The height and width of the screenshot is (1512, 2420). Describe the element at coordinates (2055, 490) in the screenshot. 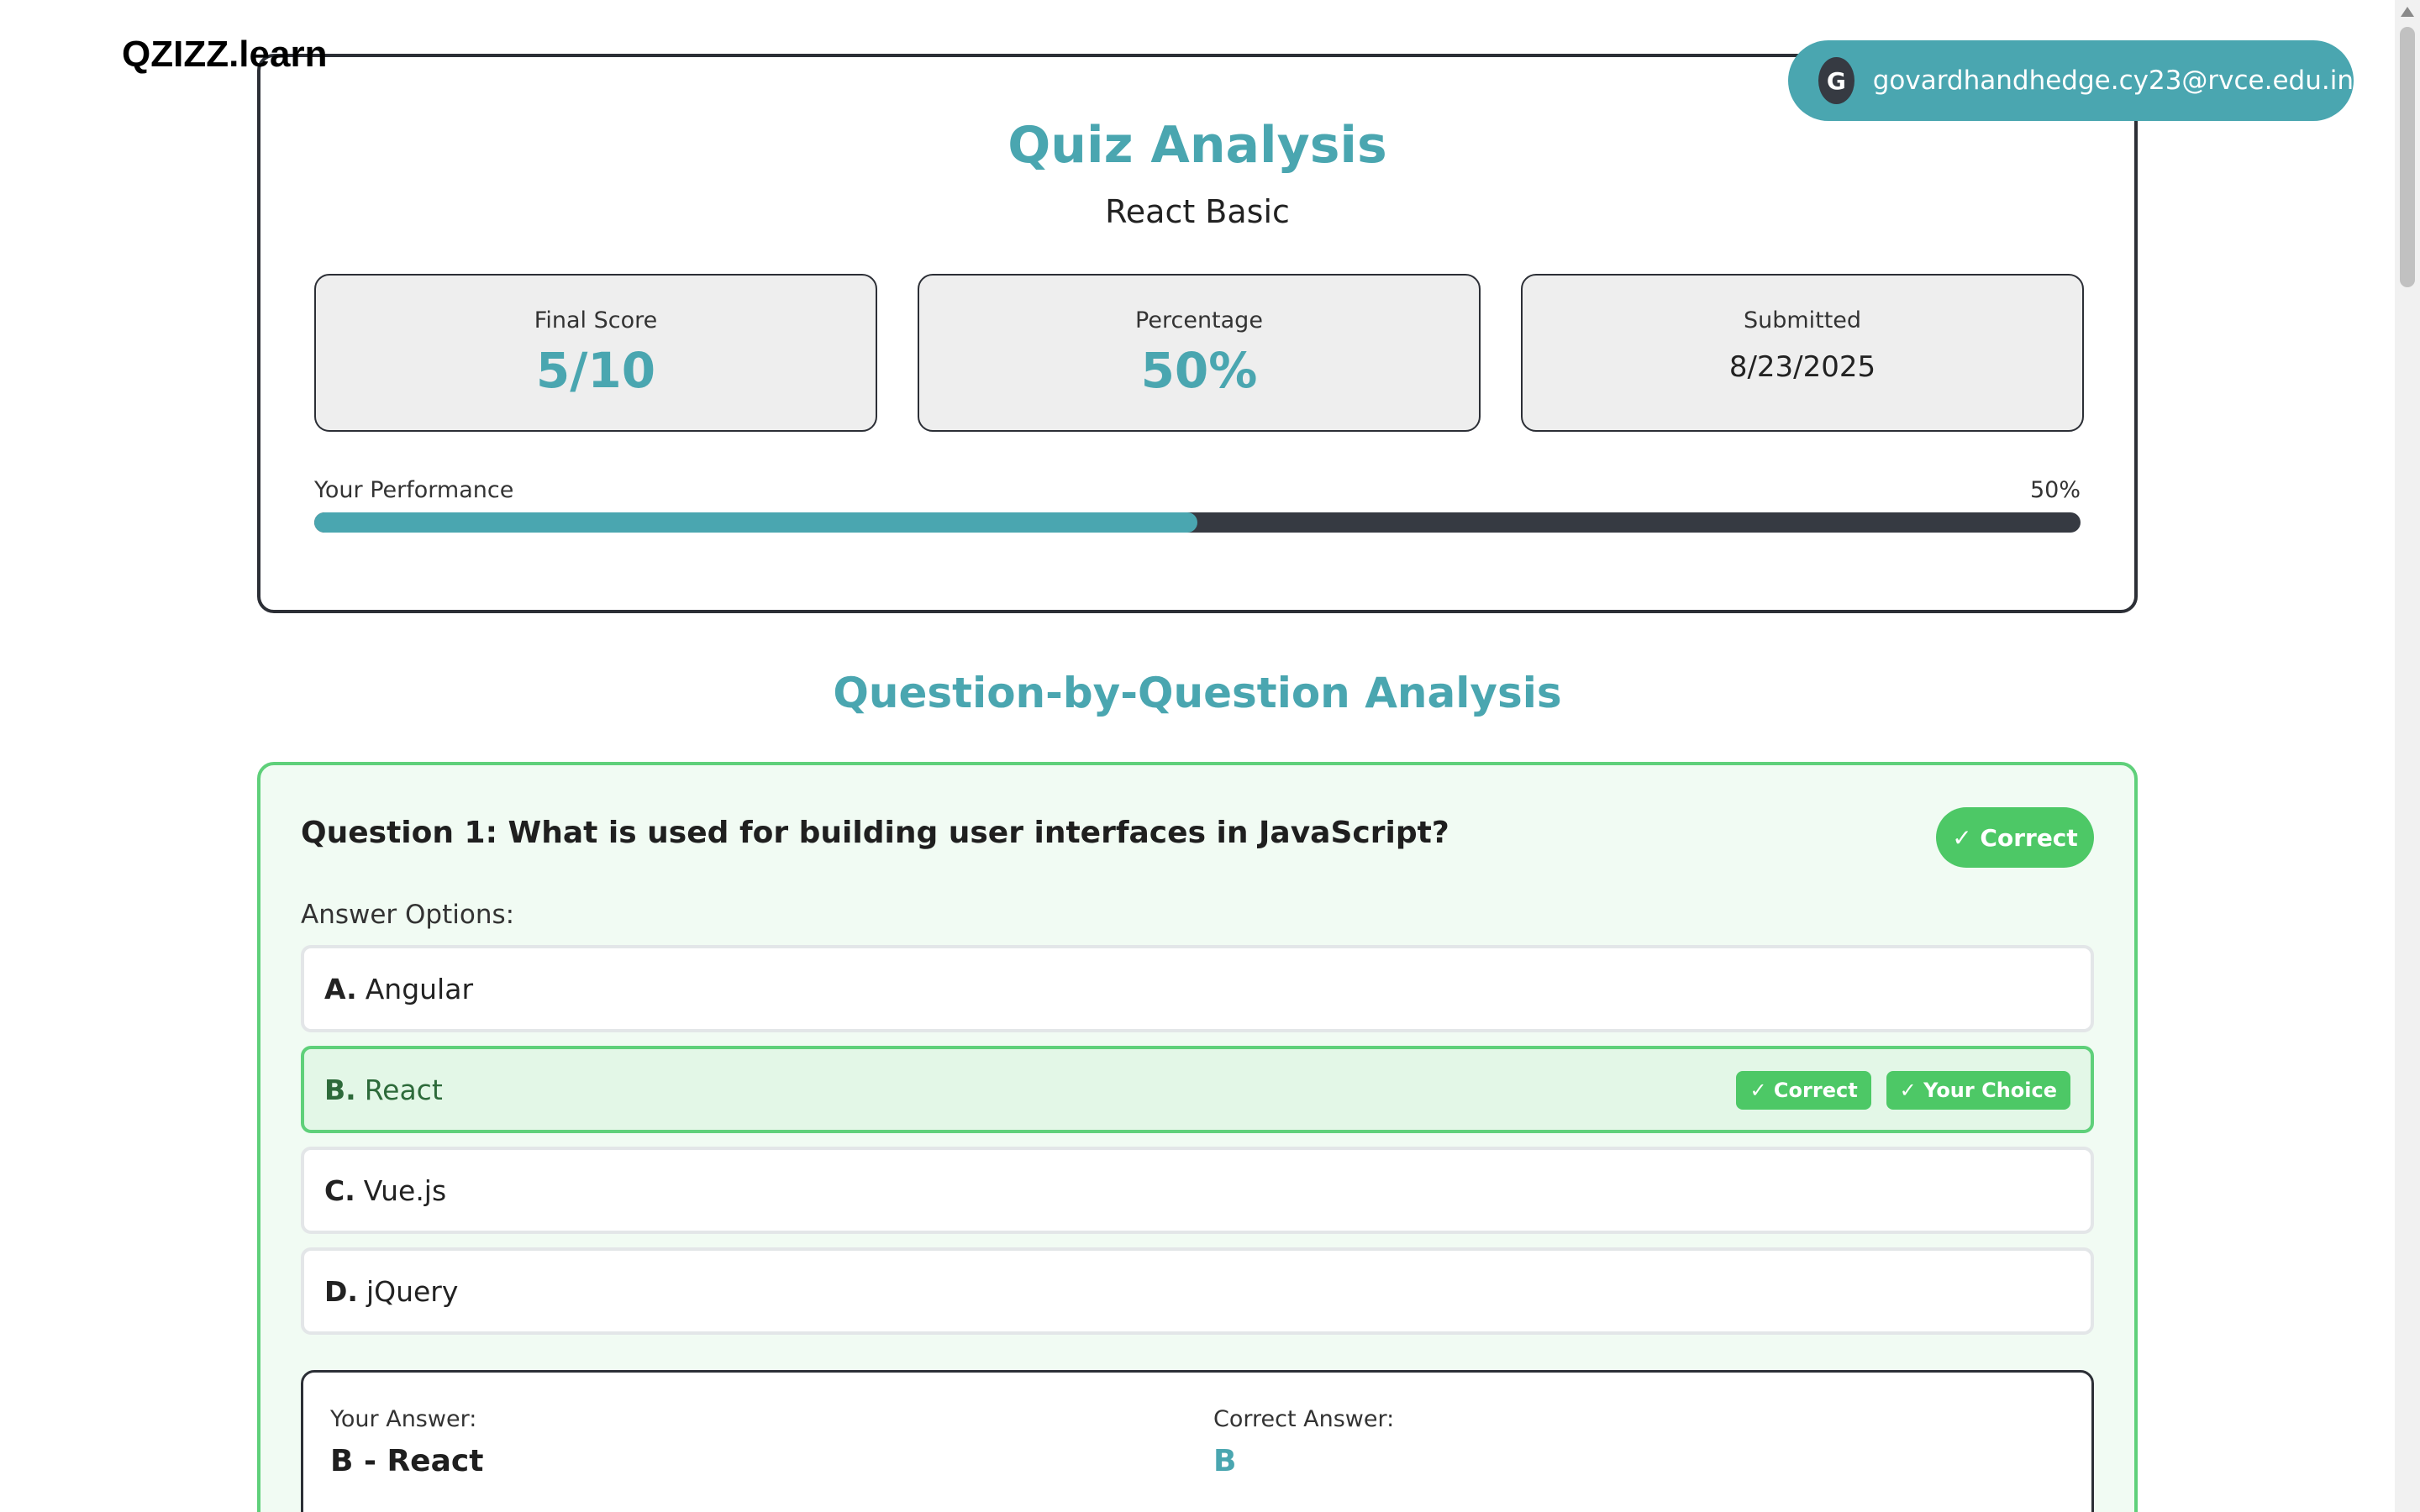

I see `performance-value: 50%` at that location.